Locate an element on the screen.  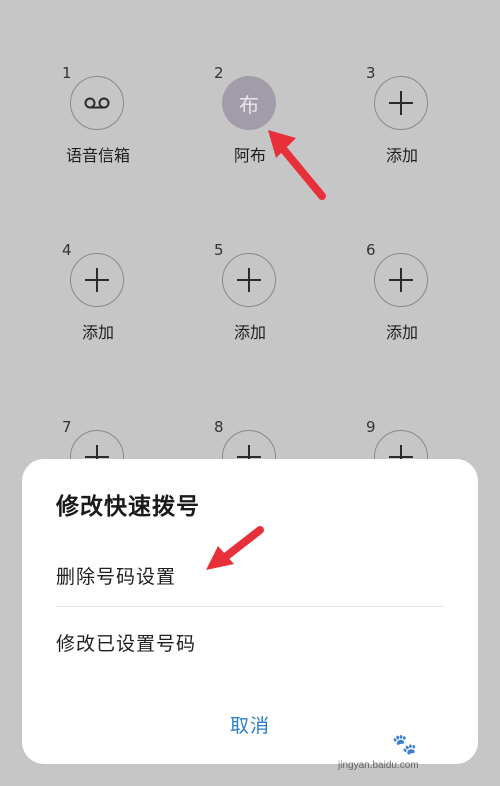
slot-number: 2 is located at coordinates (219, 73).